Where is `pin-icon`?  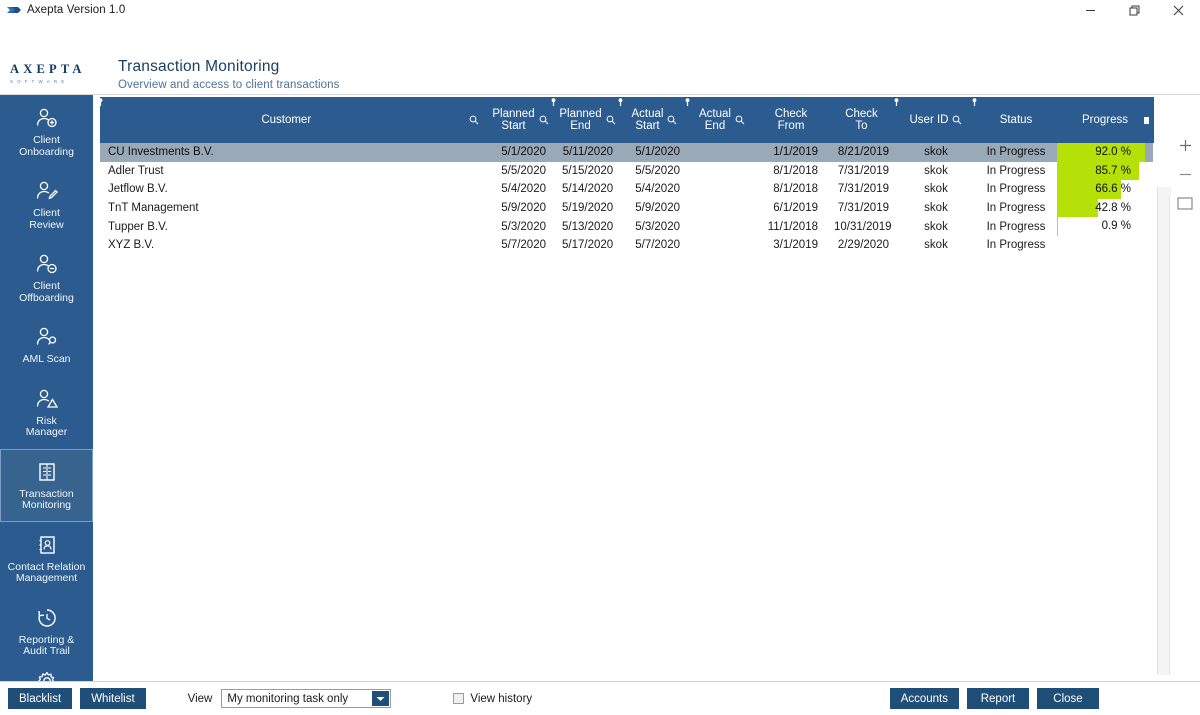
pin-icon is located at coordinates (100, 102).